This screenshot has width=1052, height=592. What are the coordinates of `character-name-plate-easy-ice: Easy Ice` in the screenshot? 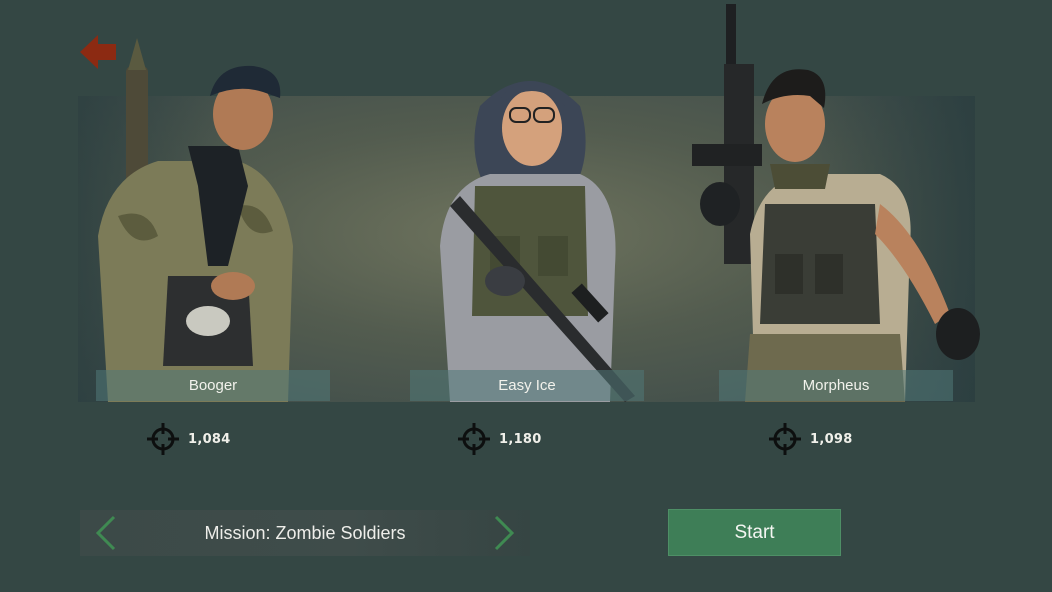 It's located at (527, 385).